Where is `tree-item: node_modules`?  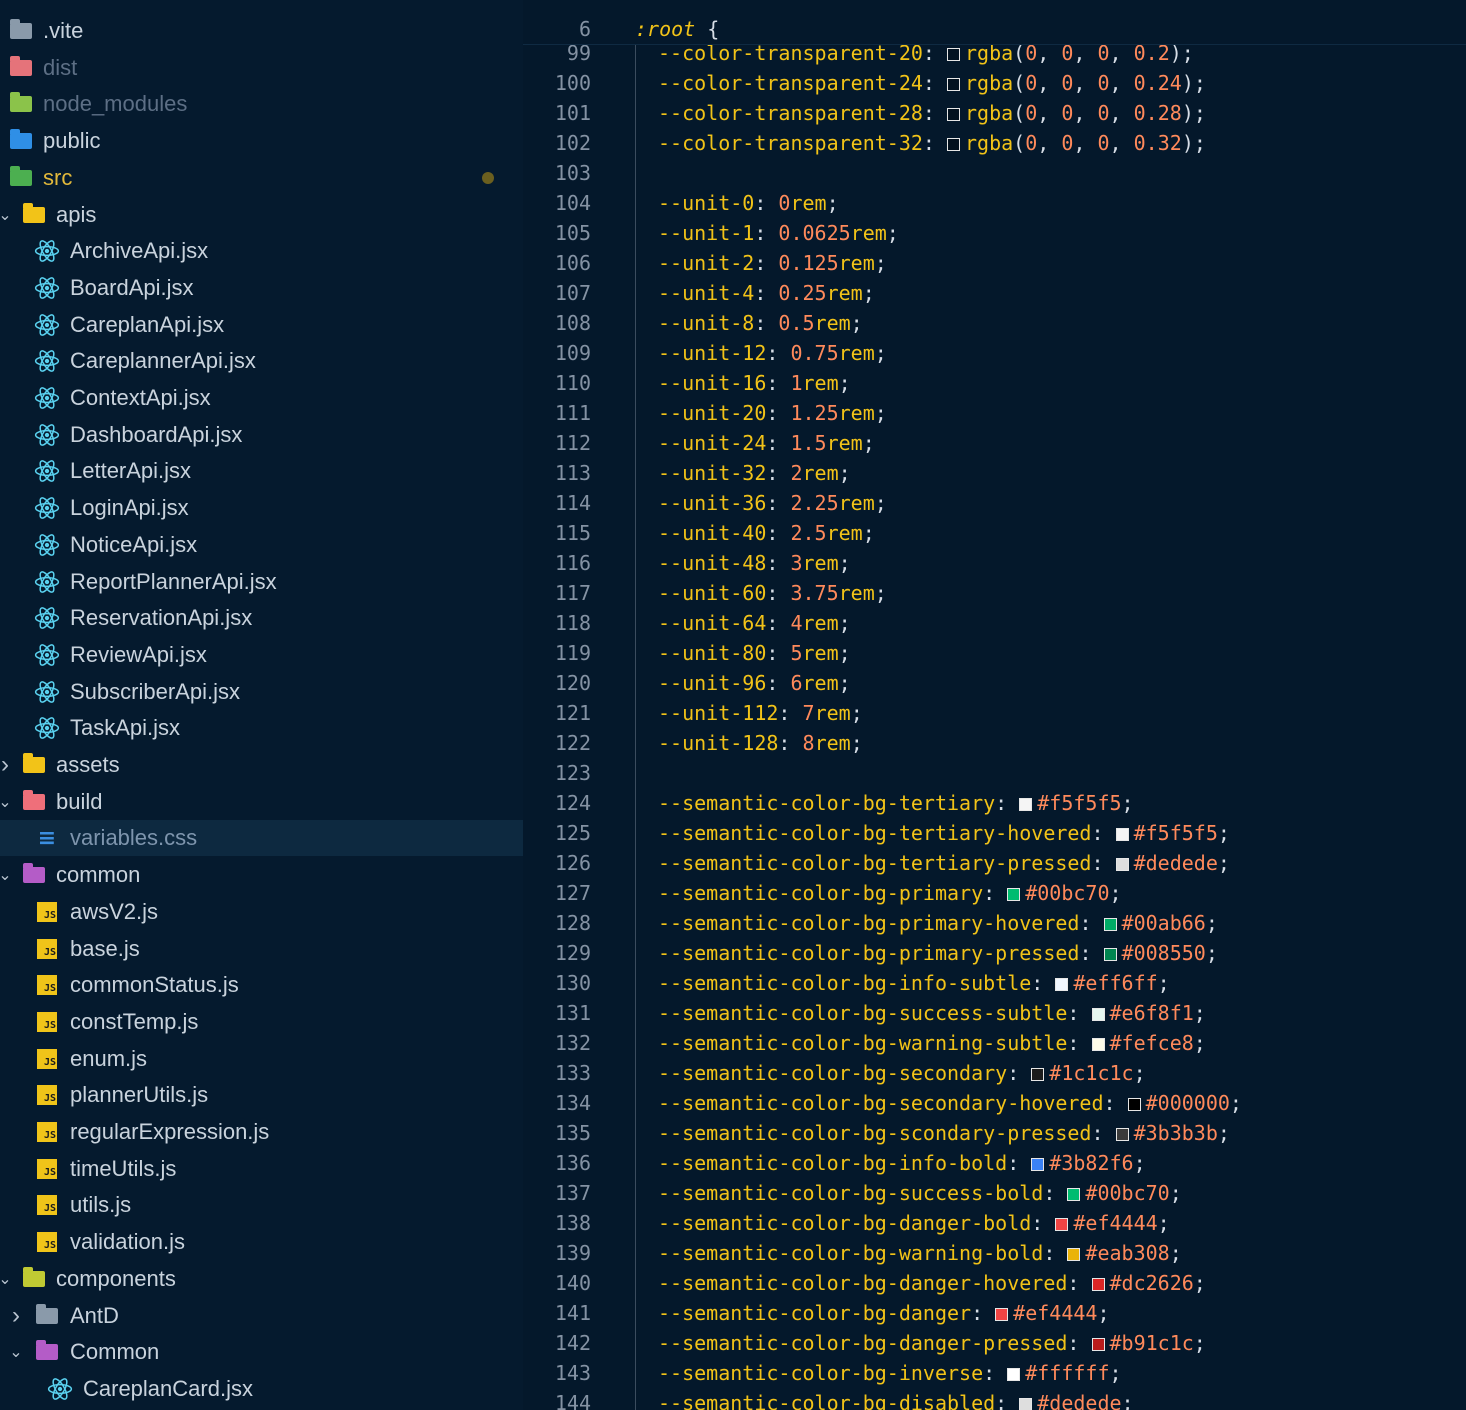
tree-item: node_modules is located at coordinates (261, 104).